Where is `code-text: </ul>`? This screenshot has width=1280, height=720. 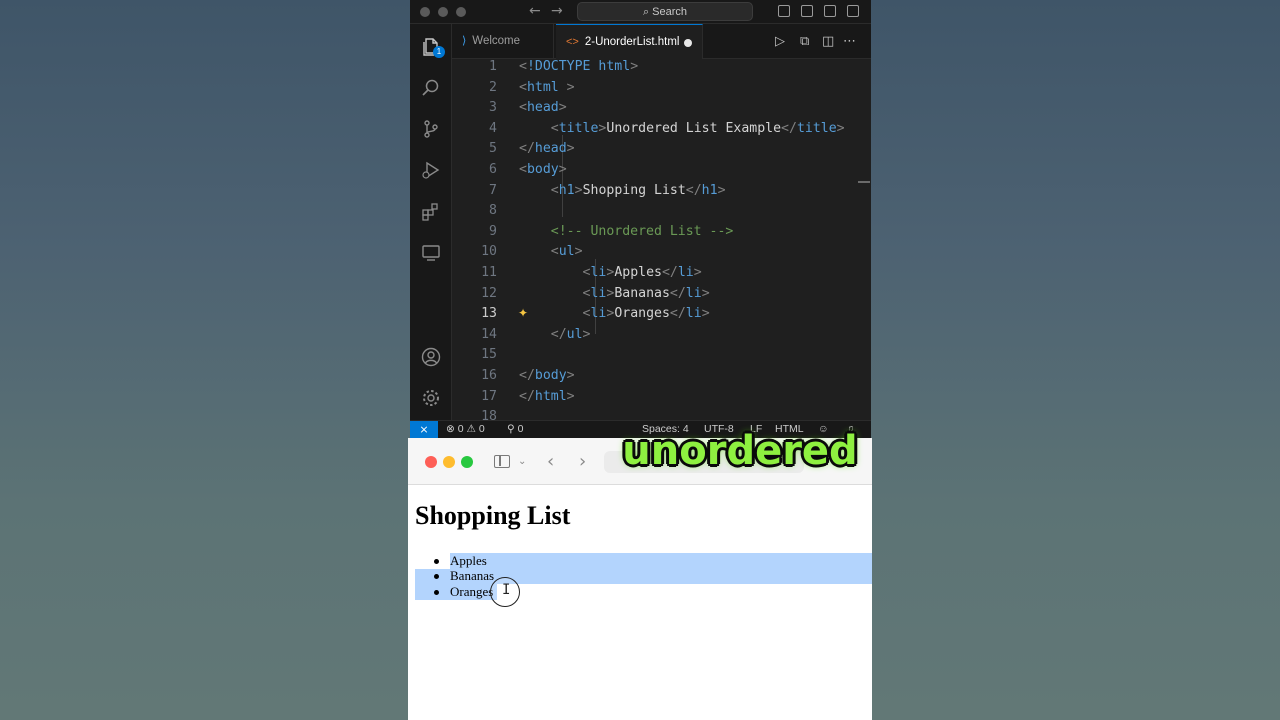
code-text: </ul> is located at coordinates (570, 334).